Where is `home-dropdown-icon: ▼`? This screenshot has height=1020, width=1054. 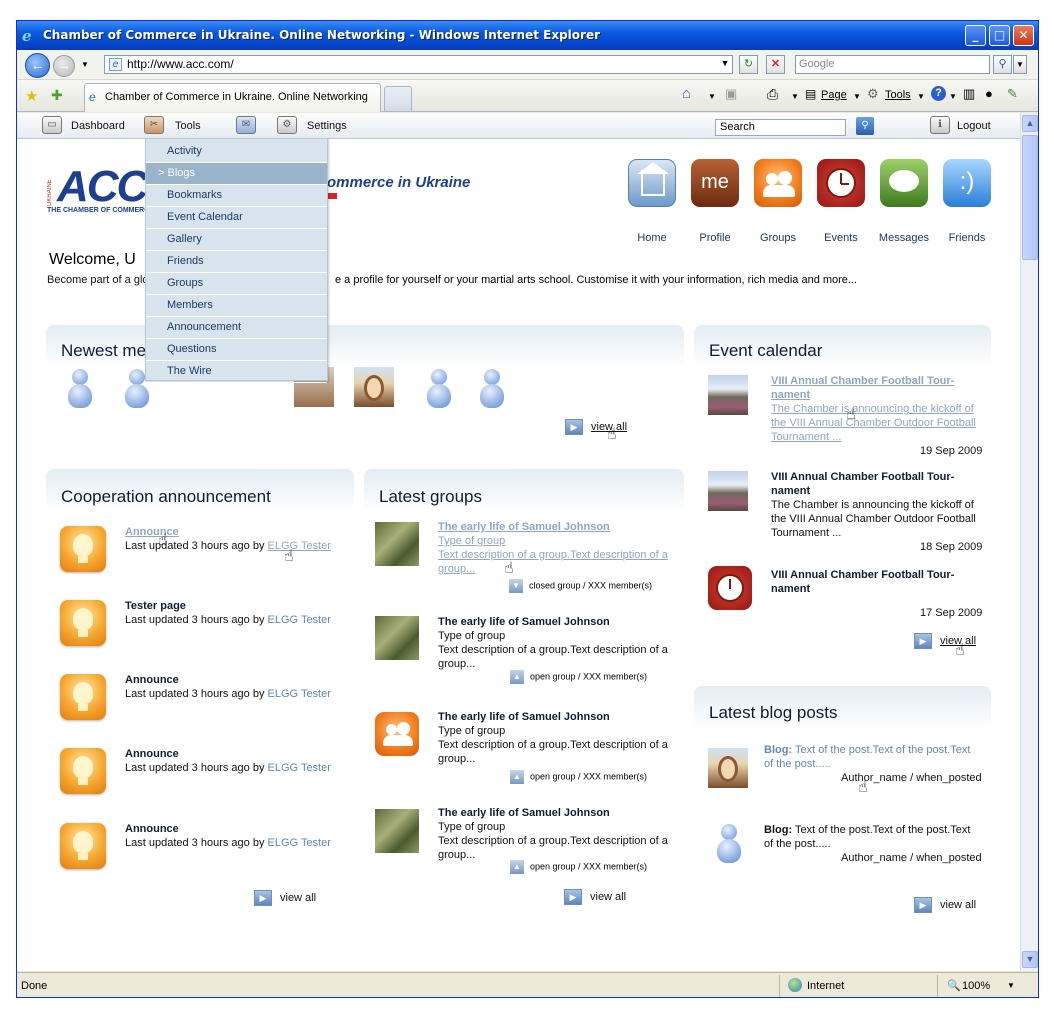
home-dropdown-icon: ▼ is located at coordinates (712, 96).